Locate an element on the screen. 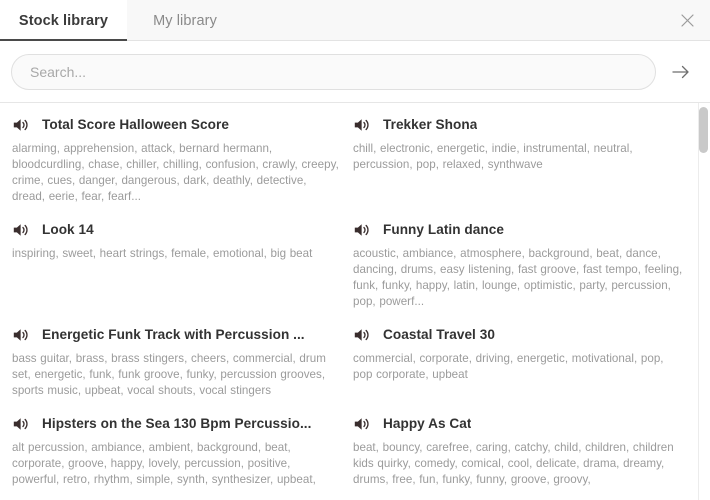 The height and width of the screenshot is (500, 710). tab-stock-library-label: Stock library is located at coordinates (63, 20).